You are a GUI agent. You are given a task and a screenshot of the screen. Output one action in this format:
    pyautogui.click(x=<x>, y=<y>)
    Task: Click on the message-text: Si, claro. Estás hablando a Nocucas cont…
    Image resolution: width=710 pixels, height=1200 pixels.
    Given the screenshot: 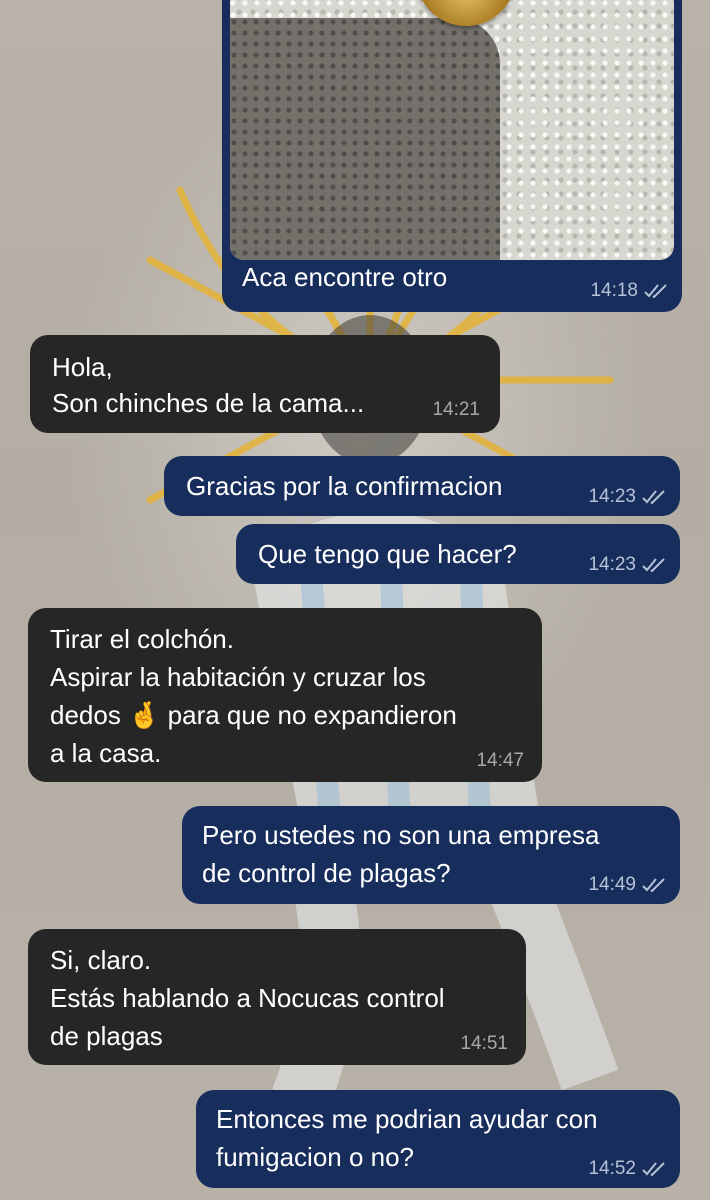 What is the action you would take?
    pyautogui.click(x=247, y=998)
    